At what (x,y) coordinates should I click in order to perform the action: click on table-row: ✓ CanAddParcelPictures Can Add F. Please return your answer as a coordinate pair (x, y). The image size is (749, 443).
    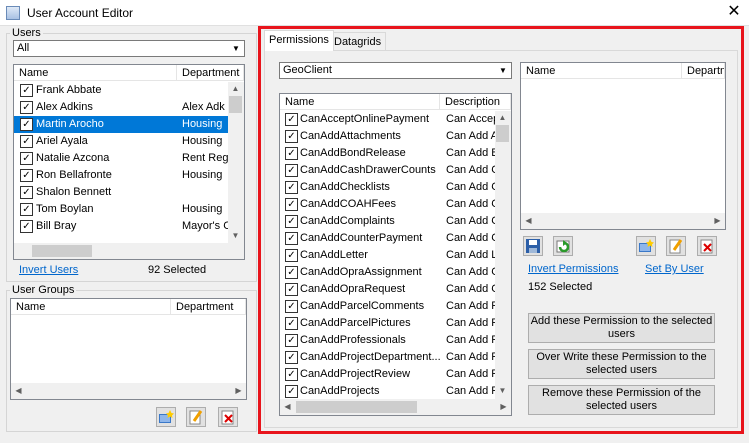
    Looking at the image, I should click on (387, 323).